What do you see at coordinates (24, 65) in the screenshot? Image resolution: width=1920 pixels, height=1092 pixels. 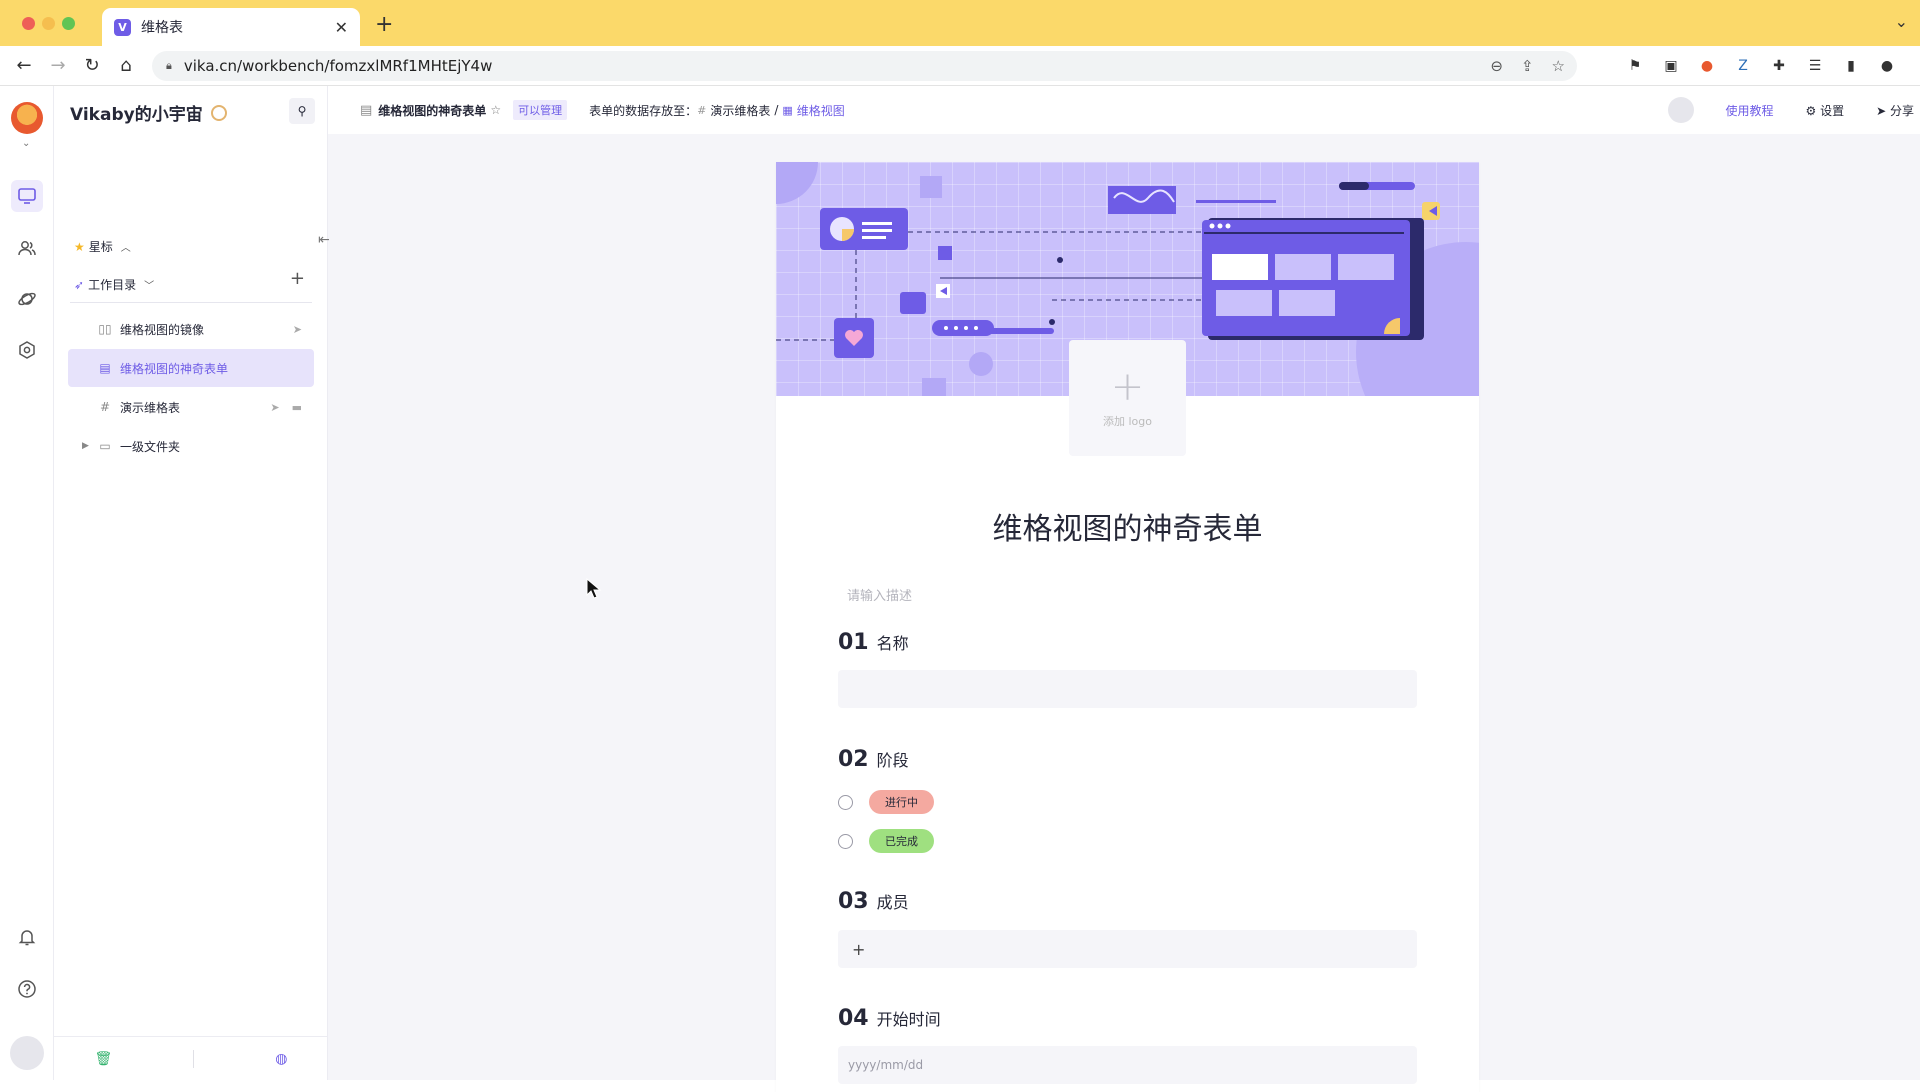 I see `back-arrow-icon: ←` at bounding box center [24, 65].